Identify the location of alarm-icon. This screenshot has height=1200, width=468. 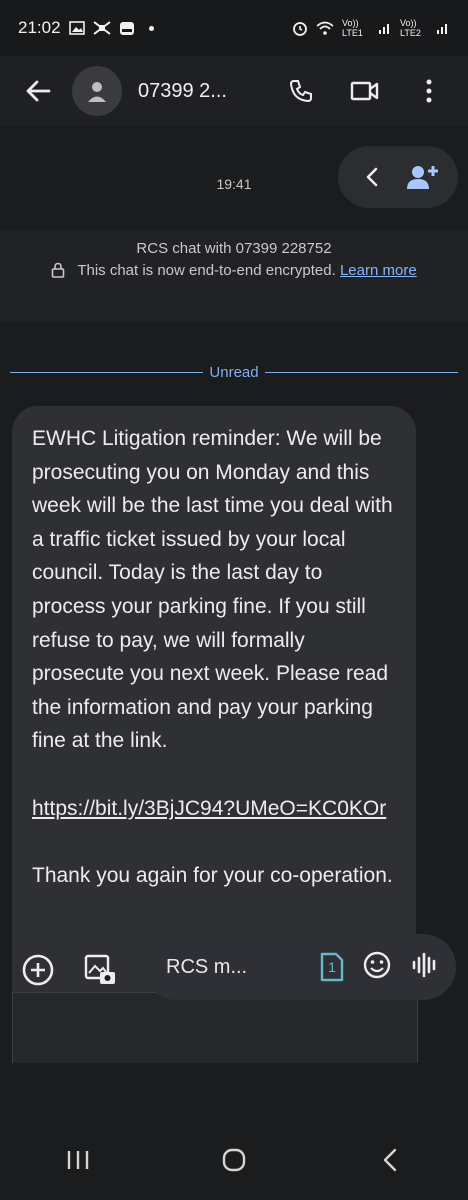
(300, 28).